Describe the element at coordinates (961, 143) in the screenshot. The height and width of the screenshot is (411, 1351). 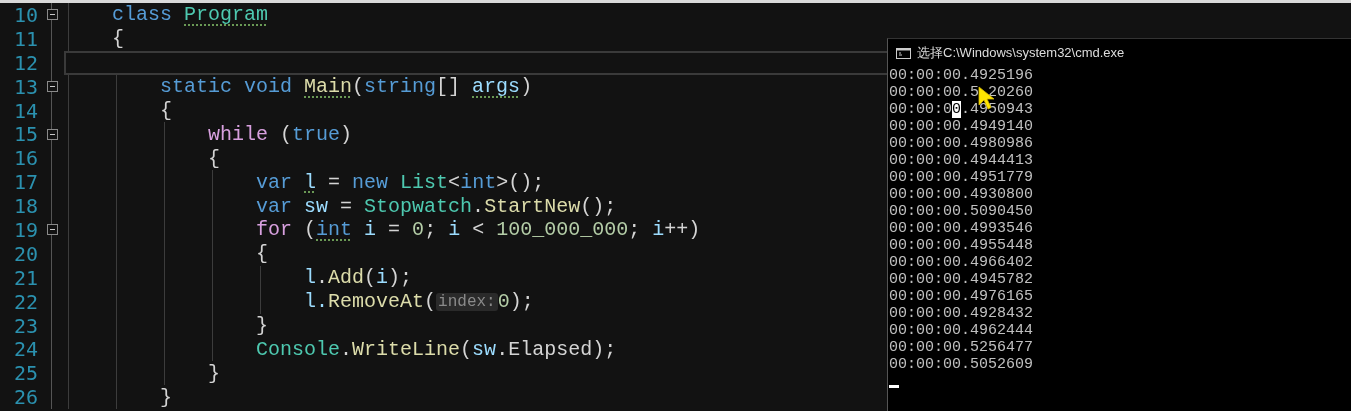
I see `output-line: 00:00:00.4980986` at that location.